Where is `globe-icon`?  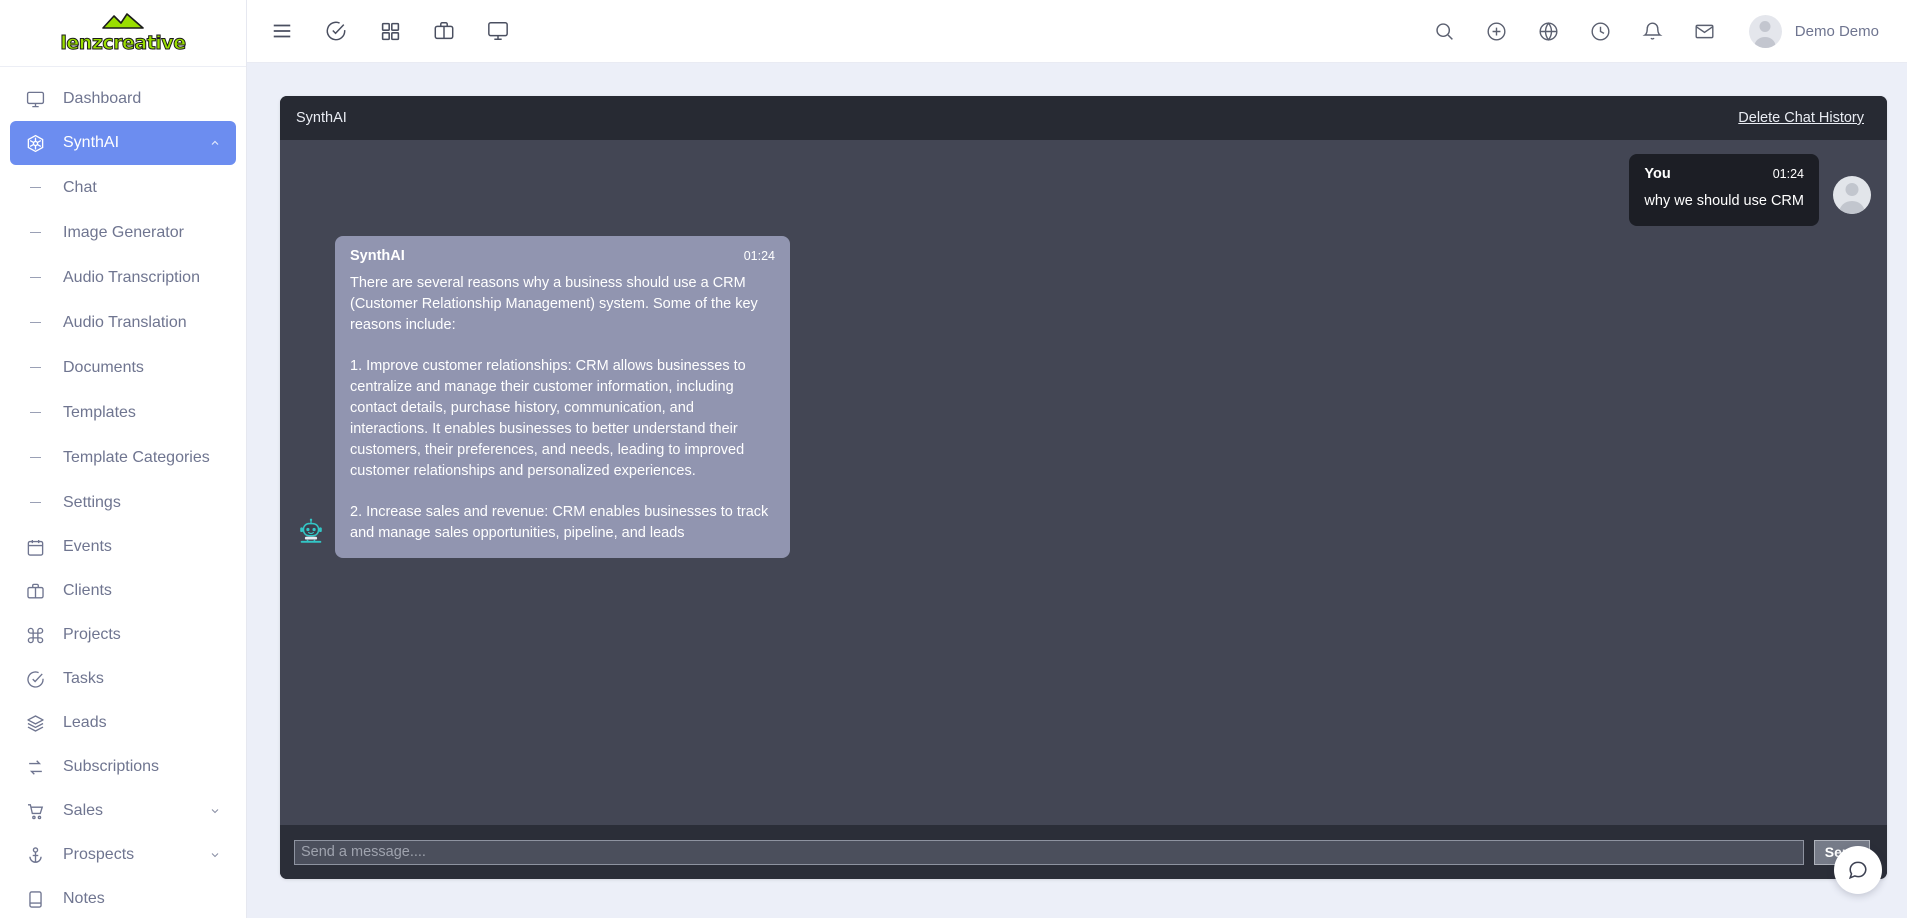
globe-icon is located at coordinates (1549, 31).